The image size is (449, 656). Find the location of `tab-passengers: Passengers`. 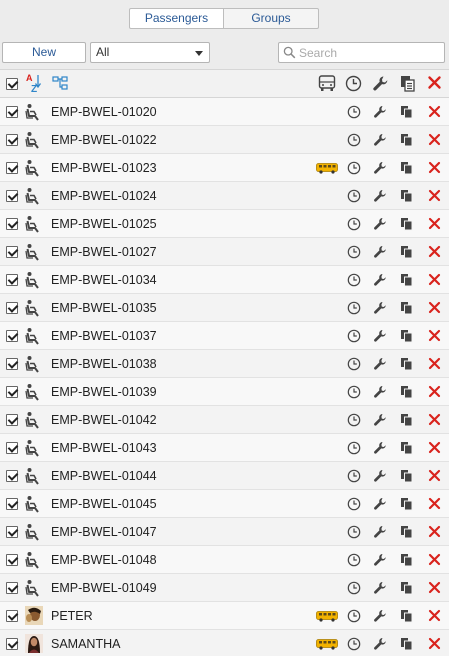

tab-passengers: Passengers is located at coordinates (176, 18).